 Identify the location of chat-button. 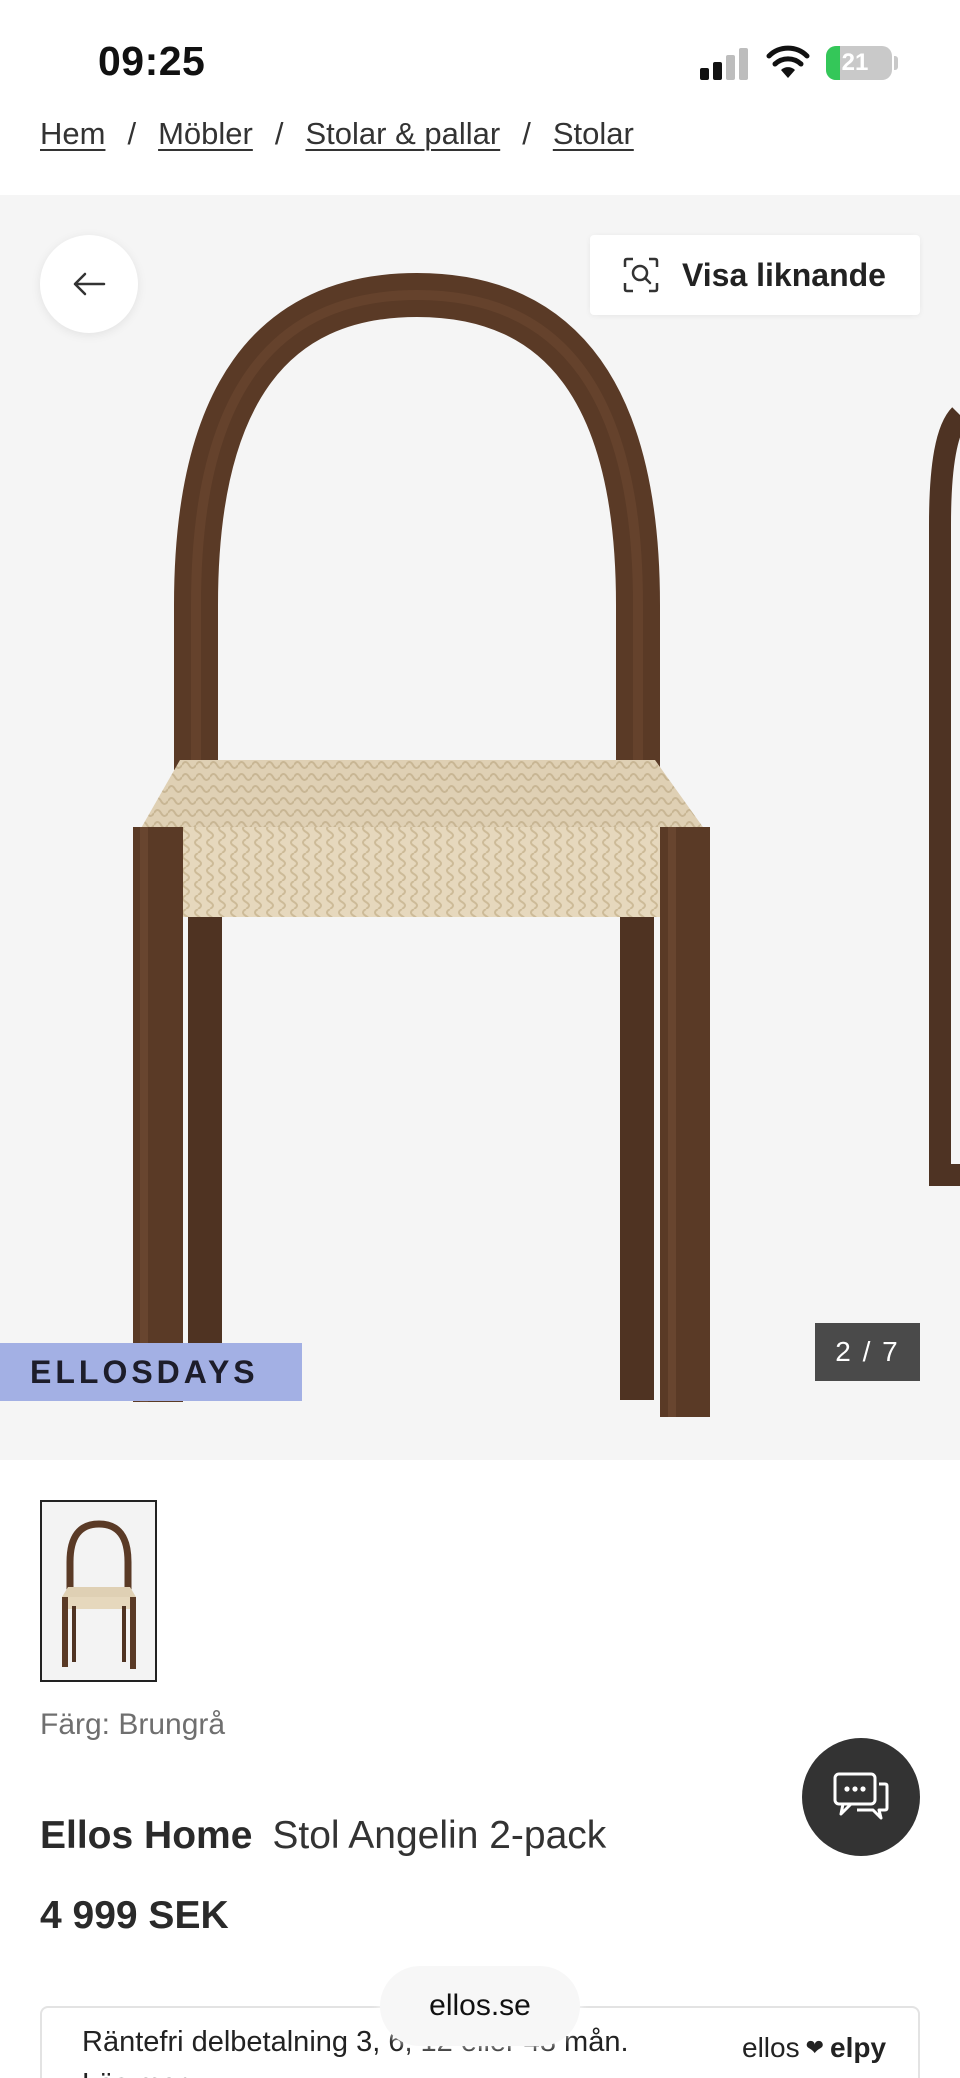
(861, 1797).